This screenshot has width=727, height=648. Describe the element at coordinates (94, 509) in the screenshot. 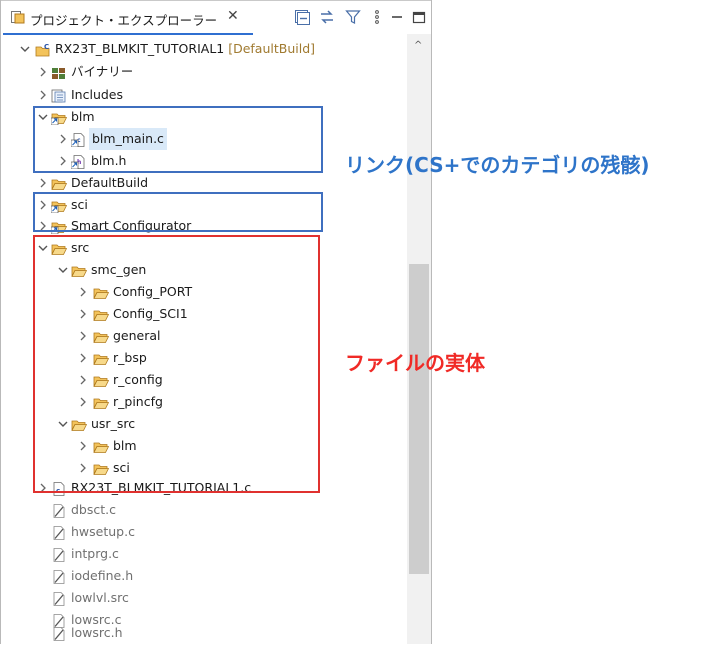

I see `file-label: dbsct.c` at that location.